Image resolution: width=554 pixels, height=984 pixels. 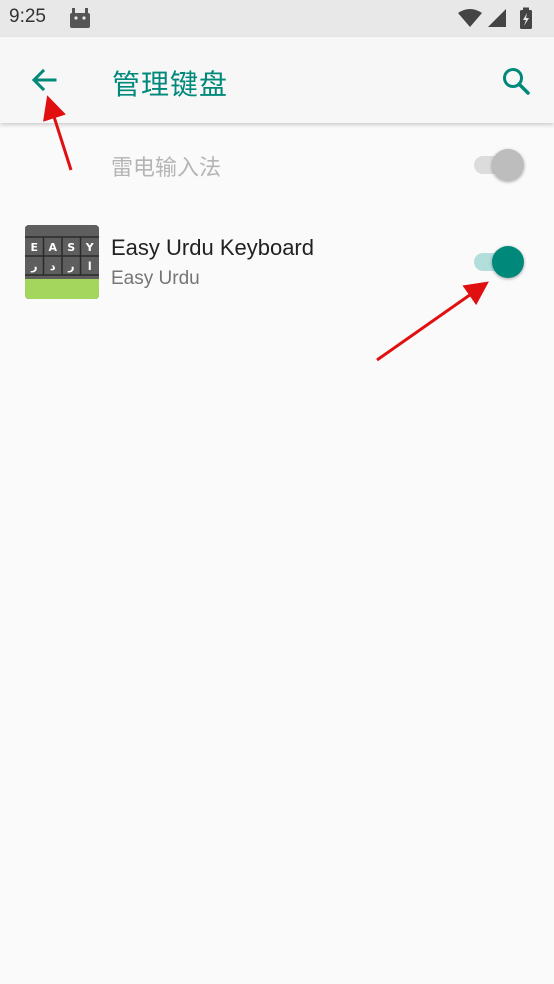 I want to click on android-notification-icon, so click(x=80, y=18).